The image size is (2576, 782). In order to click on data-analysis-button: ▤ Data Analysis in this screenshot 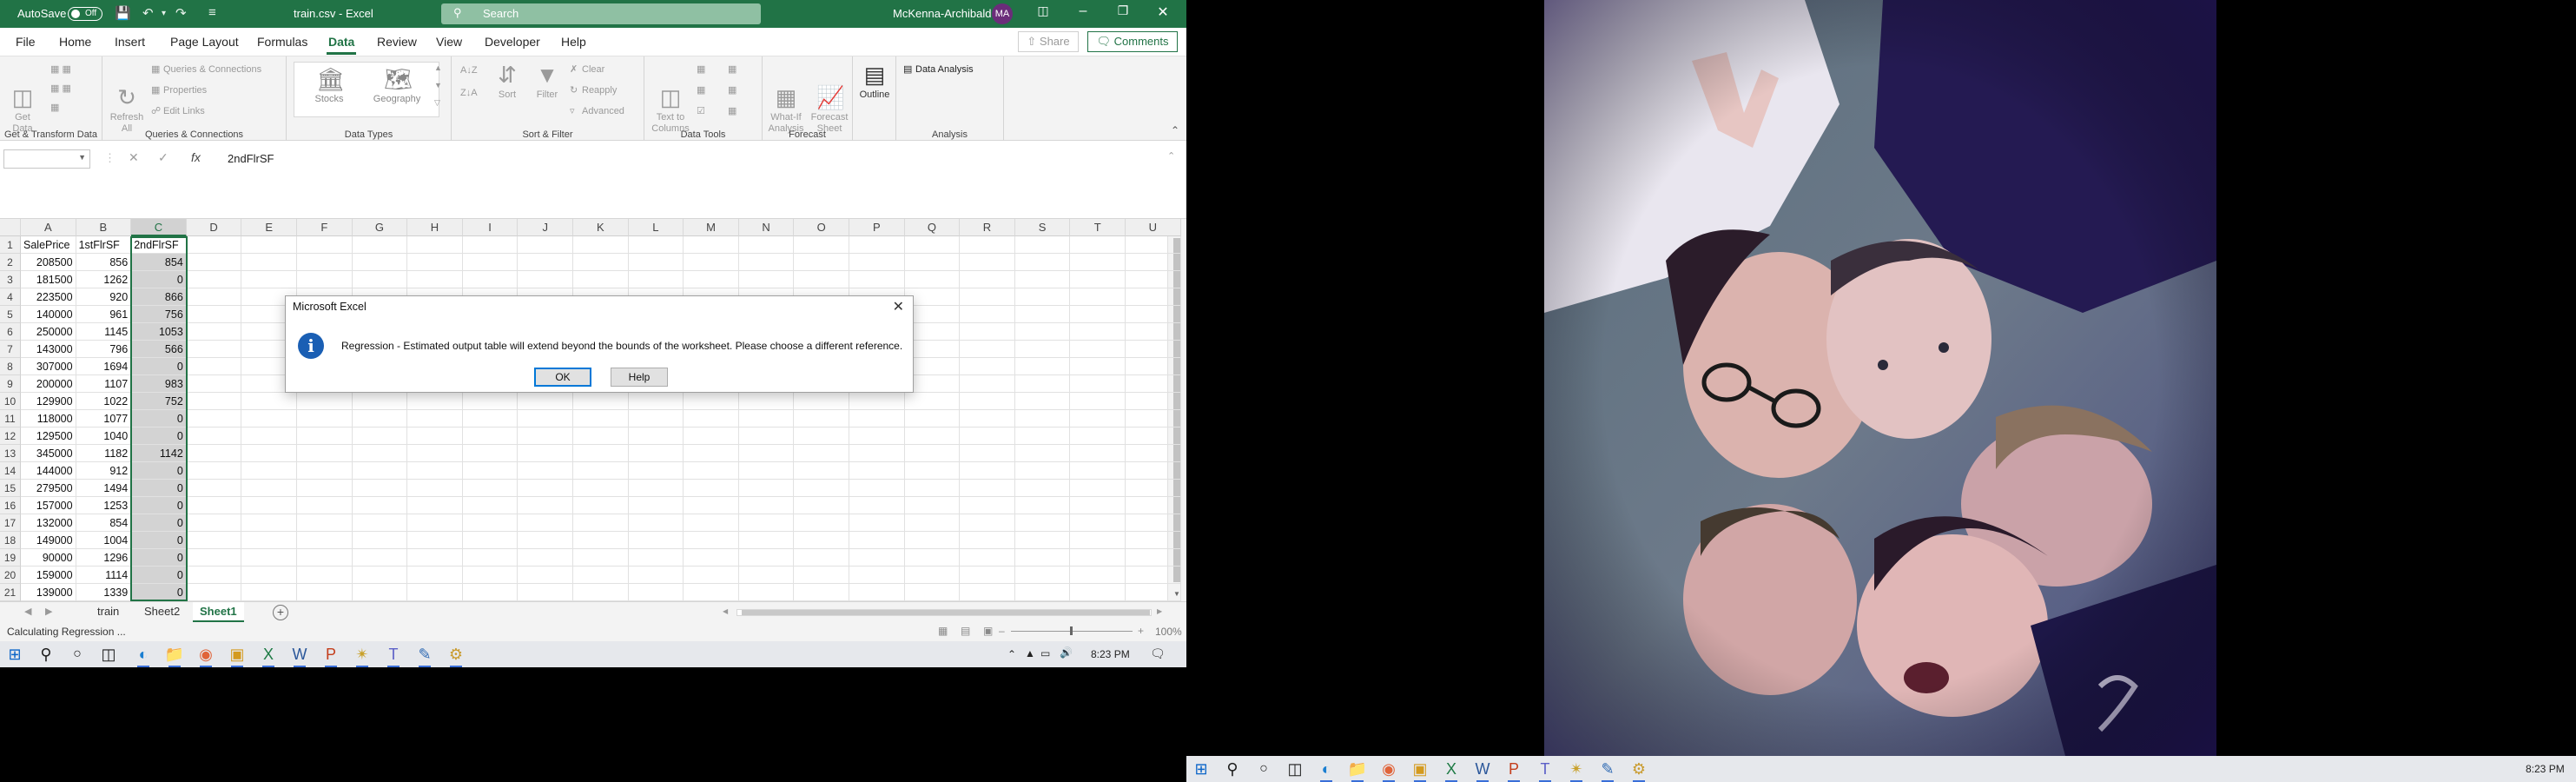, I will do `click(938, 69)`.